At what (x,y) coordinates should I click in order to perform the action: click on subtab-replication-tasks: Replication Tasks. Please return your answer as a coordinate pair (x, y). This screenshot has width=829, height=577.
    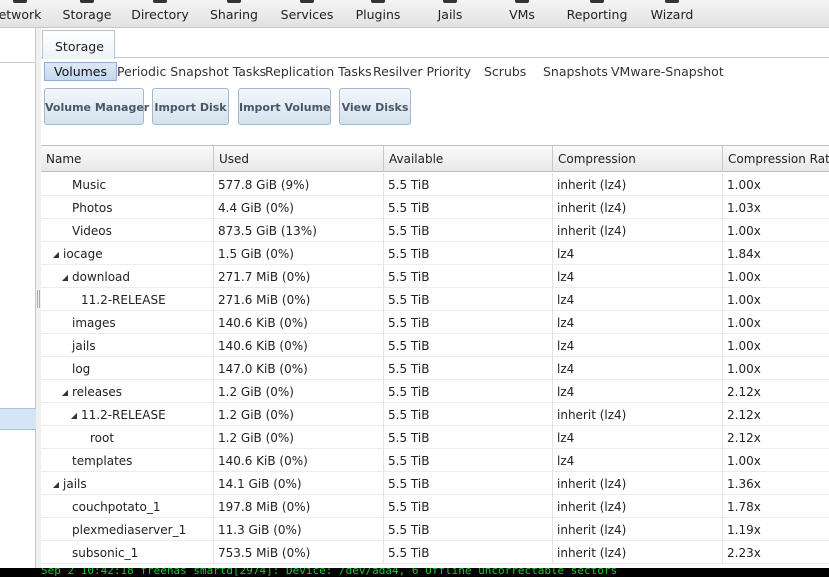
    Looking at the image, I should click on (318, 71).